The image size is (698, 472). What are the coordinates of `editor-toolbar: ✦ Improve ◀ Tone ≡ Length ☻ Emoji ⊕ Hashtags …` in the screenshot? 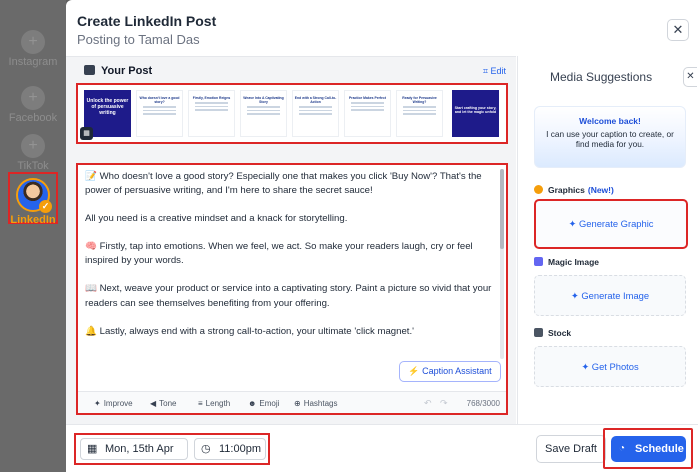 It's located at (292, 402).